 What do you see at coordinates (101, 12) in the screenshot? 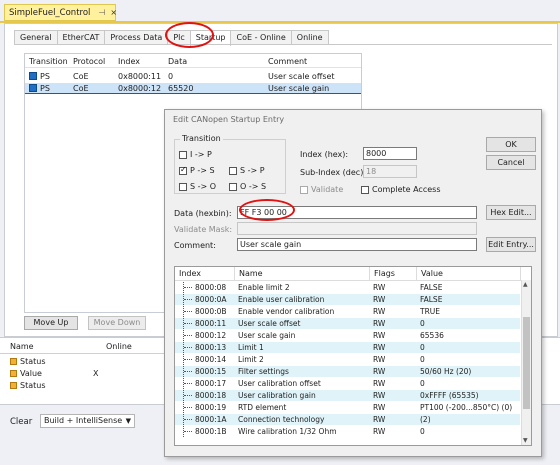
I see `pin-icon: ⊣` at bounding box center [101, 12].